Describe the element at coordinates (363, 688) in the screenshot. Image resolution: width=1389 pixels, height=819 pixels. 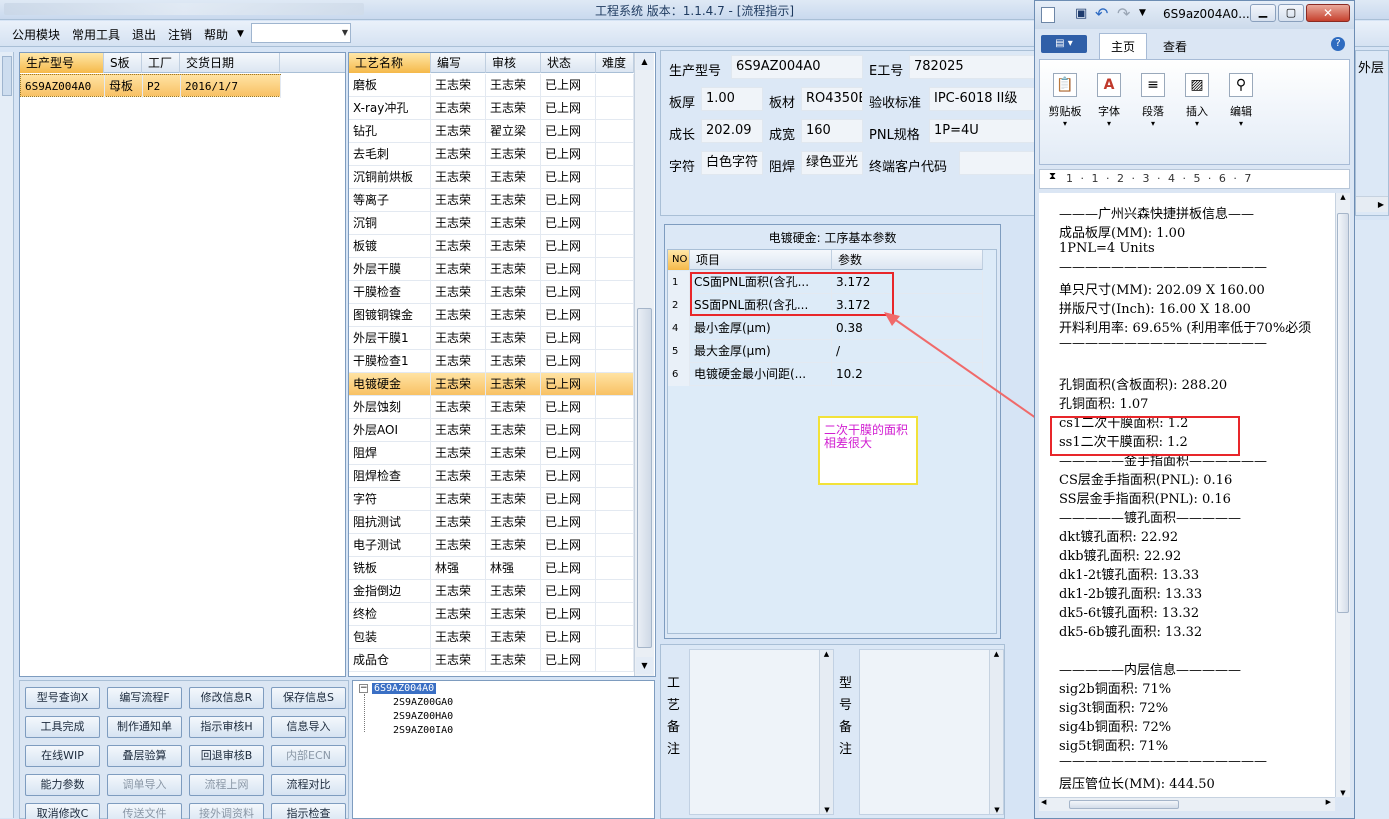
I see `tree-collapse-icon: −` at that location.